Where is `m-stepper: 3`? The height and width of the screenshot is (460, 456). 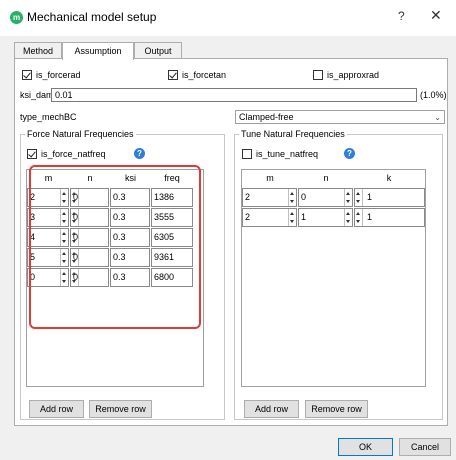 m-stepper: 3 is located at coordinates (48, 217).